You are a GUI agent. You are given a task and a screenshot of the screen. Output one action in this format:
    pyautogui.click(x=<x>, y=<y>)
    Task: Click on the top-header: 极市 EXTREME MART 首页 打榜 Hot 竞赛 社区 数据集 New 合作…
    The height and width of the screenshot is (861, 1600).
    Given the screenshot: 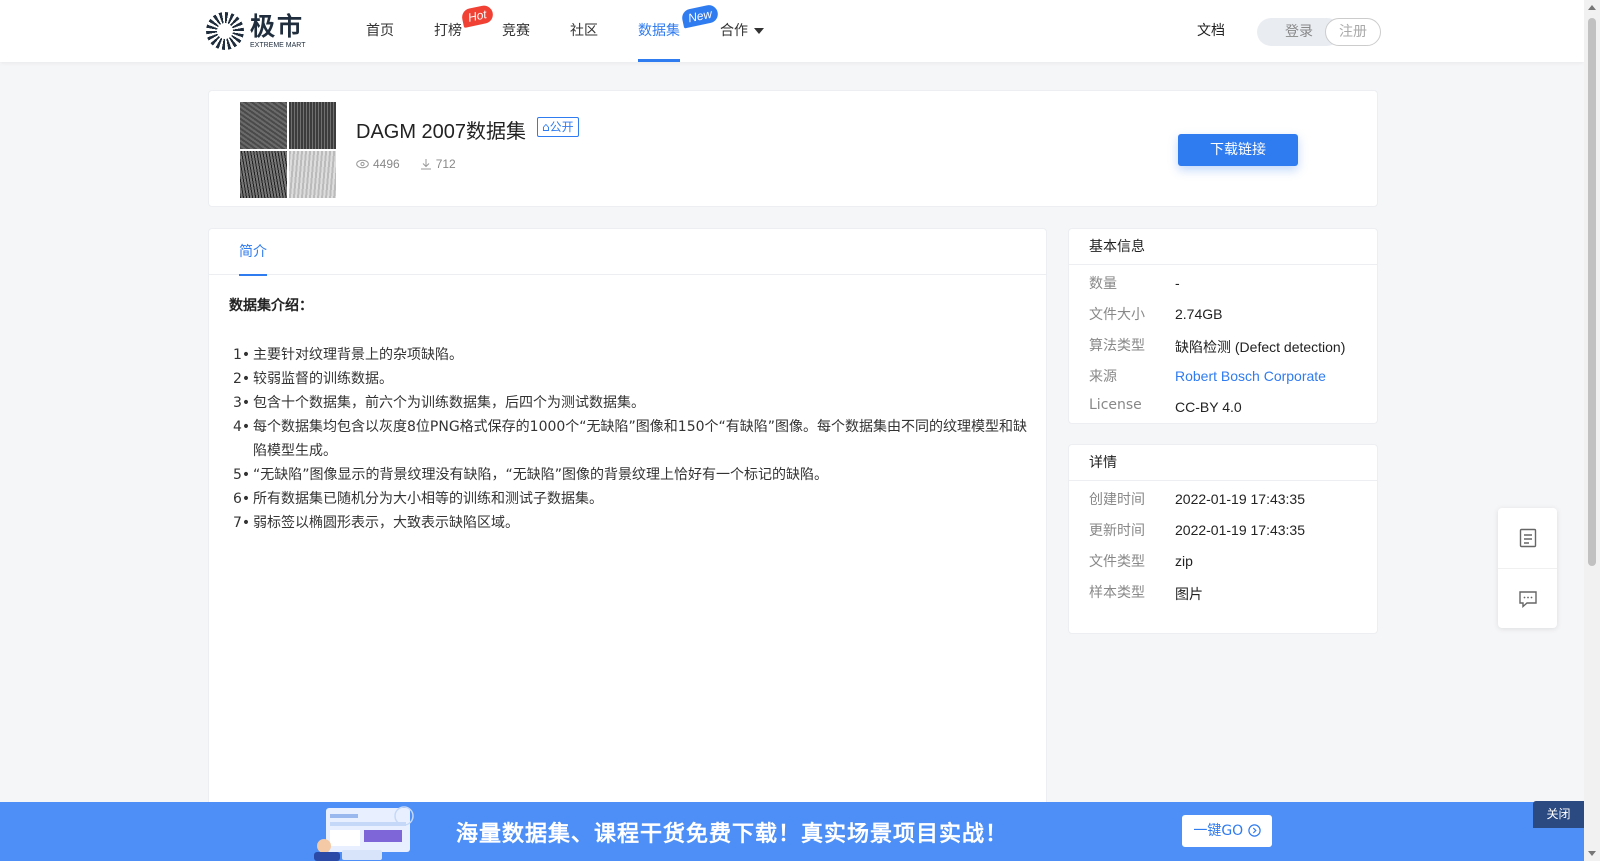 What is the action you would take?
    pyautogui.click(x=792, y=31)
    